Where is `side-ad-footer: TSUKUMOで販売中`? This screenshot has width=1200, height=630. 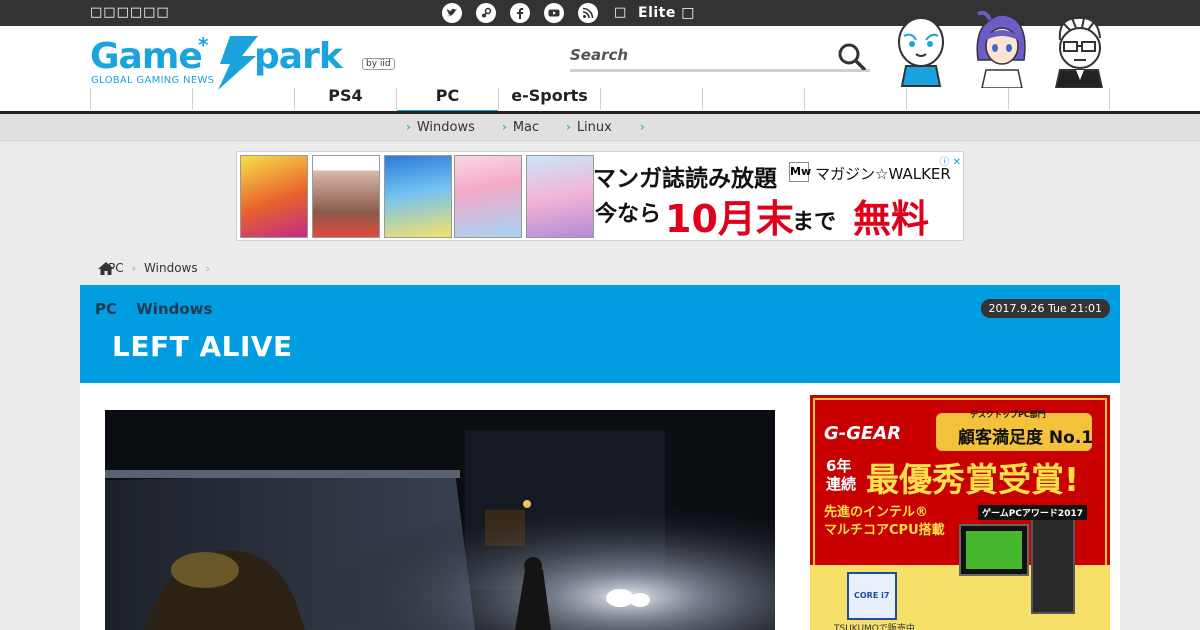 side-ad-footer: TSUKUMOで販売中 is located at coordinates (874, 627).